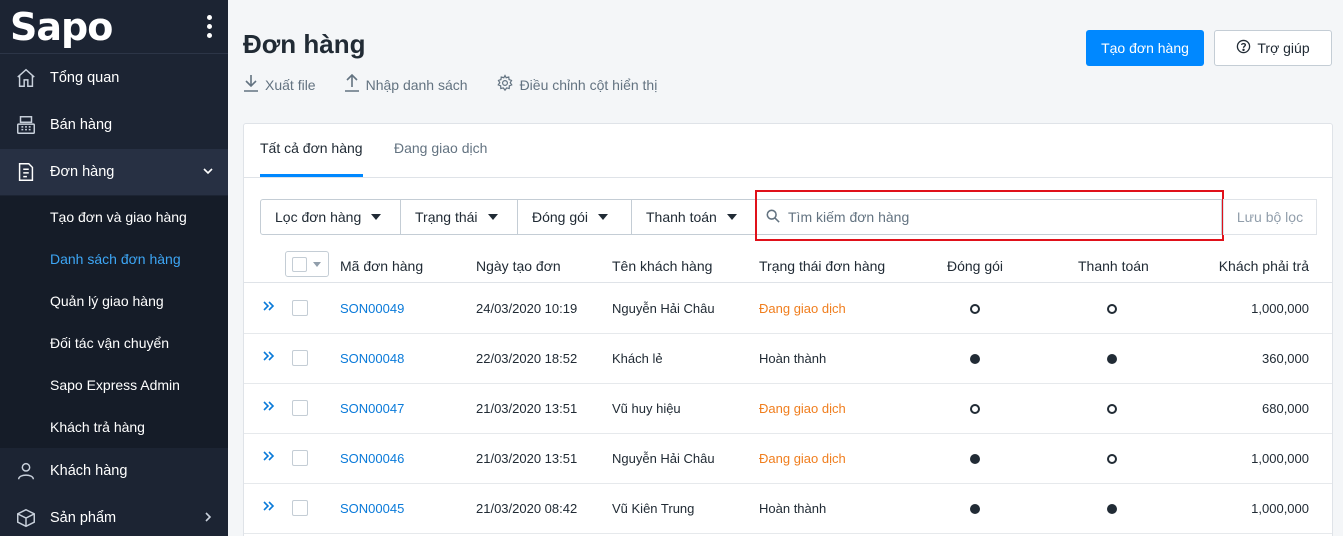  What do you see at coordinates (251, 84) in the screenshot?
I see `download-icon` at bounding box center [251, 84].